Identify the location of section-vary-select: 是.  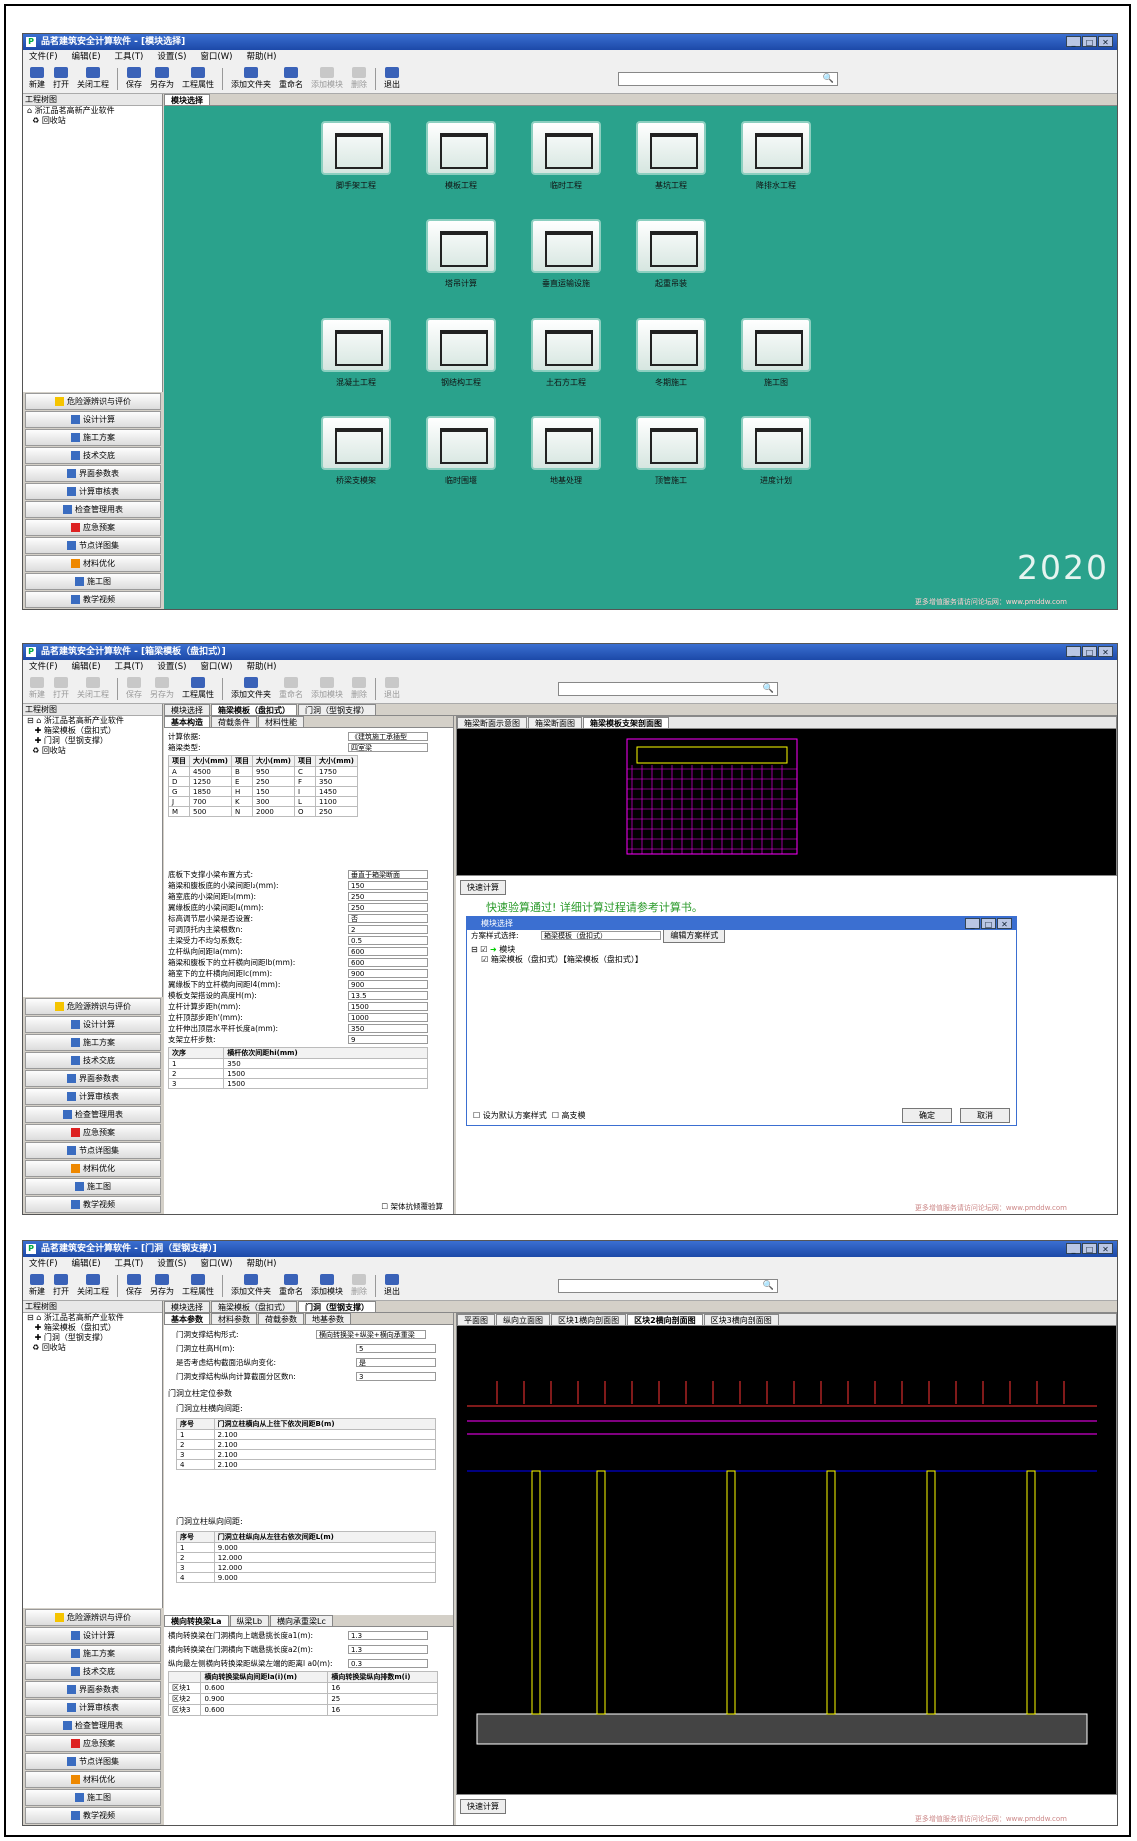
(396, 1362).